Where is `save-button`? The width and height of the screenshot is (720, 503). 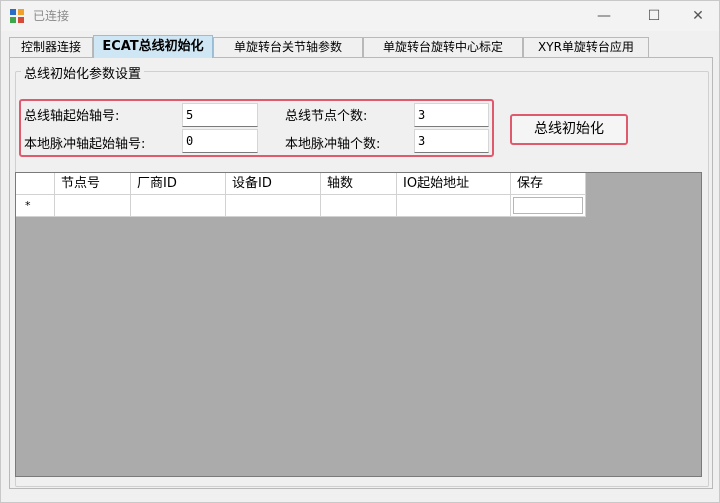
save-button is located at coordinates (548, 205).